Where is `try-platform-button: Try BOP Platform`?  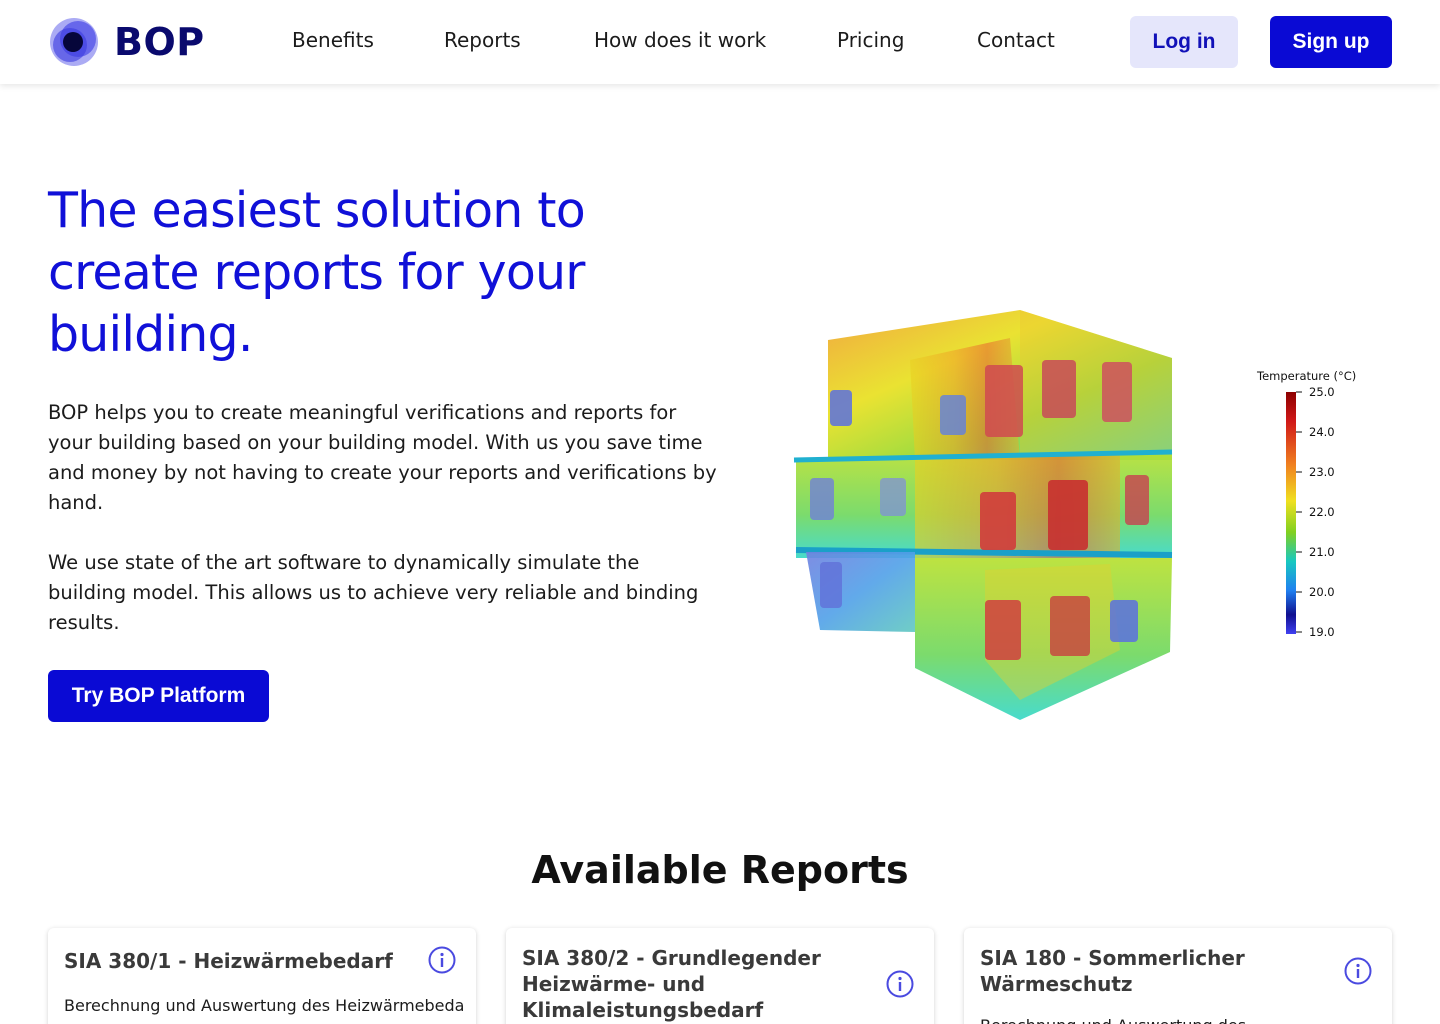 try-platform-button: Try BOP Platform is located at coordinates (158, 696).